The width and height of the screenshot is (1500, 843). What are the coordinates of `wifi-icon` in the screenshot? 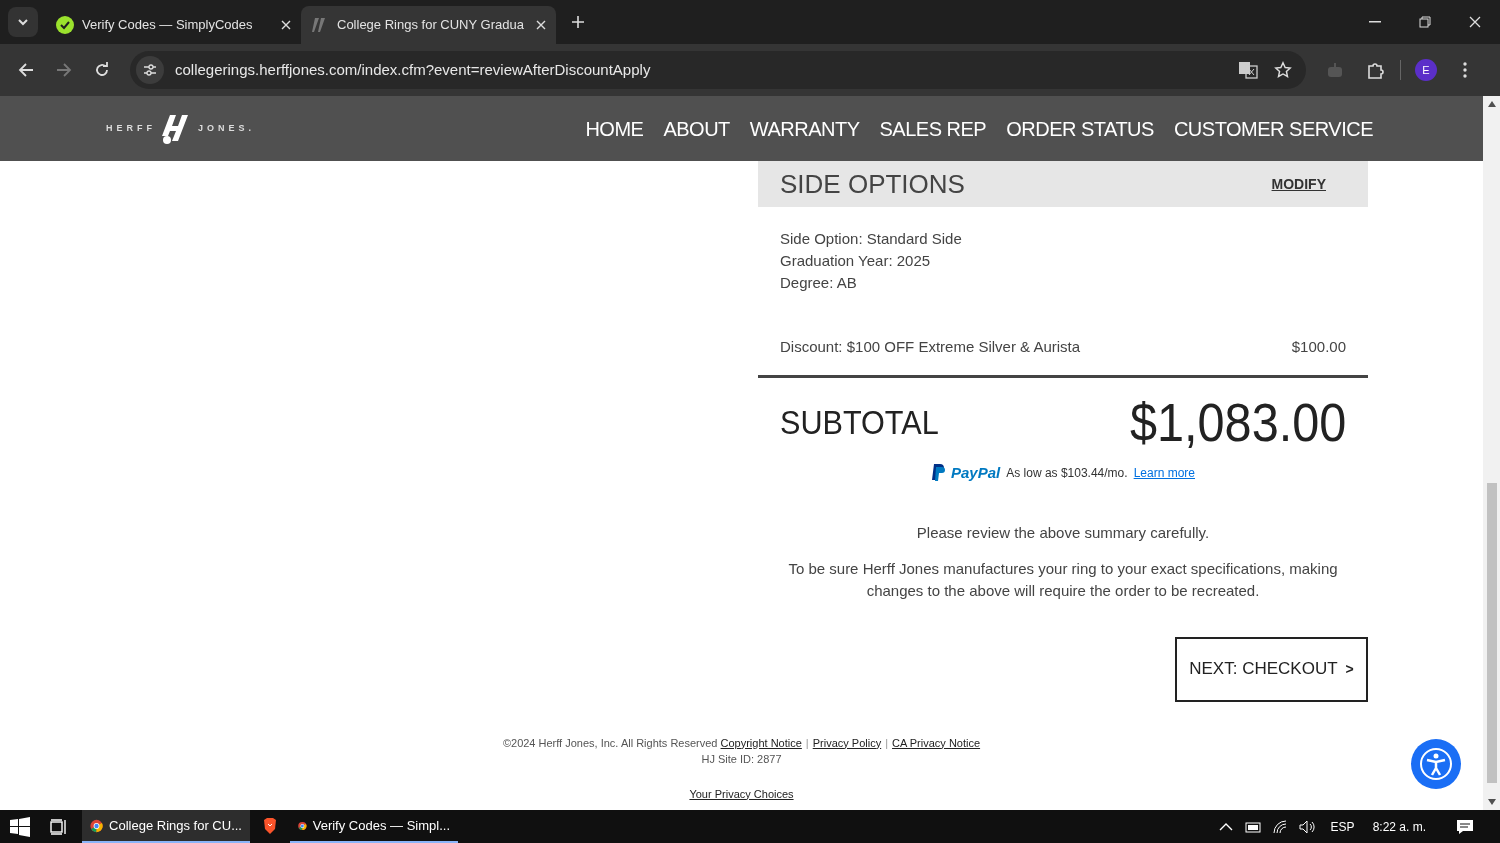 It's located at (1280, 826).